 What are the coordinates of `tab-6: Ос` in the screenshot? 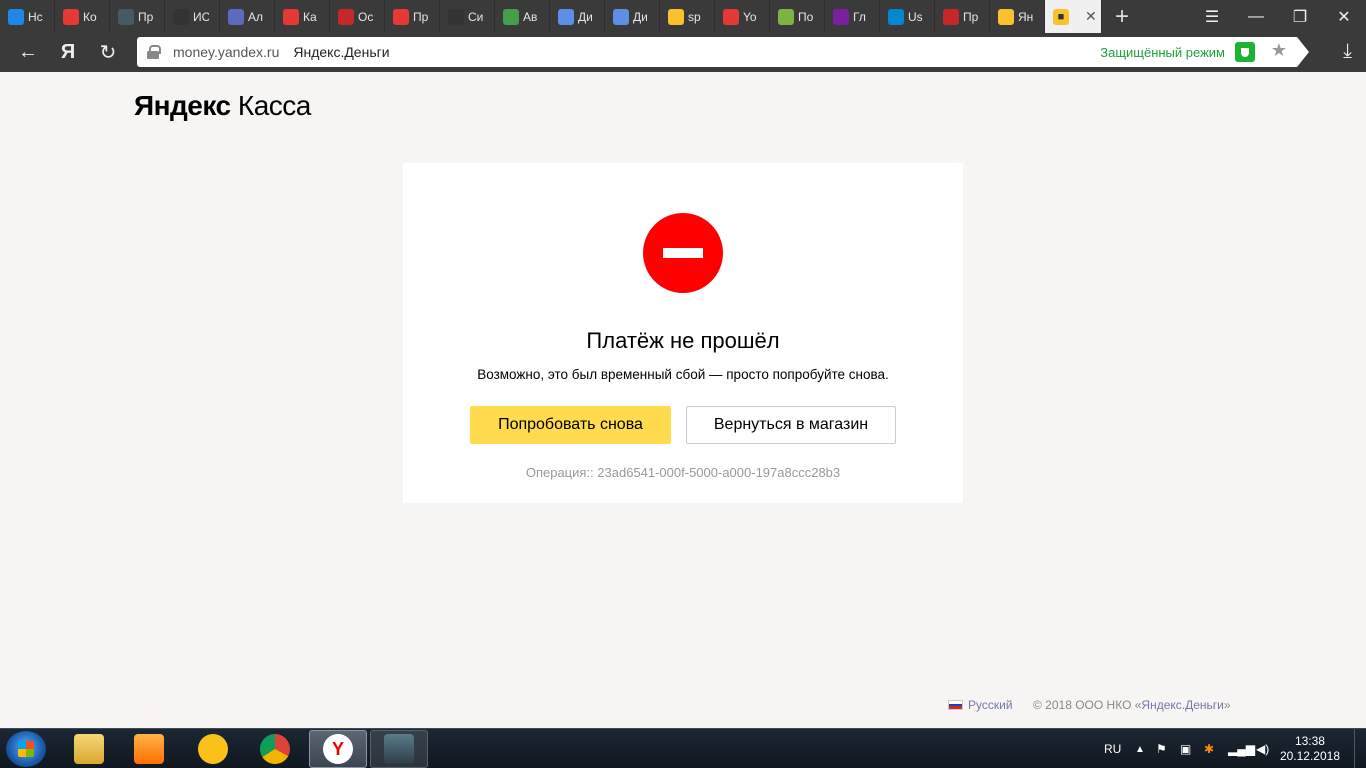 It's located at (357, 16).